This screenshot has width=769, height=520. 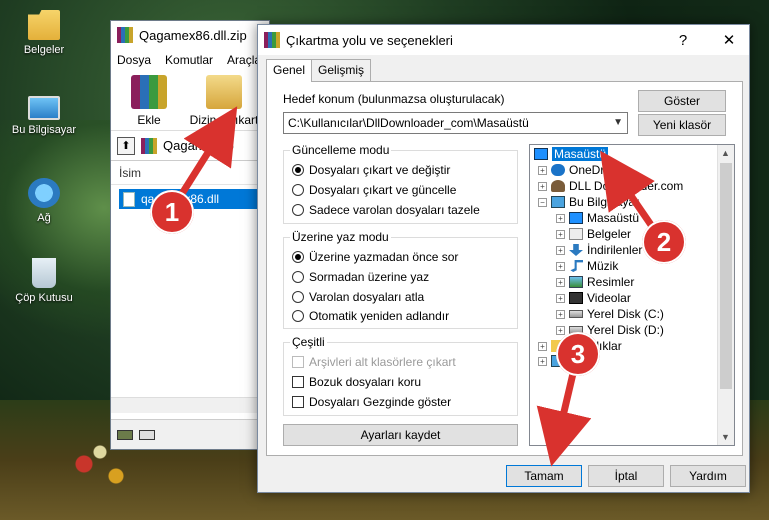 What do you see at coordinates (172, 212) in the screenshot?
I see `callout-1: 1` at bounding box center [172, 212].